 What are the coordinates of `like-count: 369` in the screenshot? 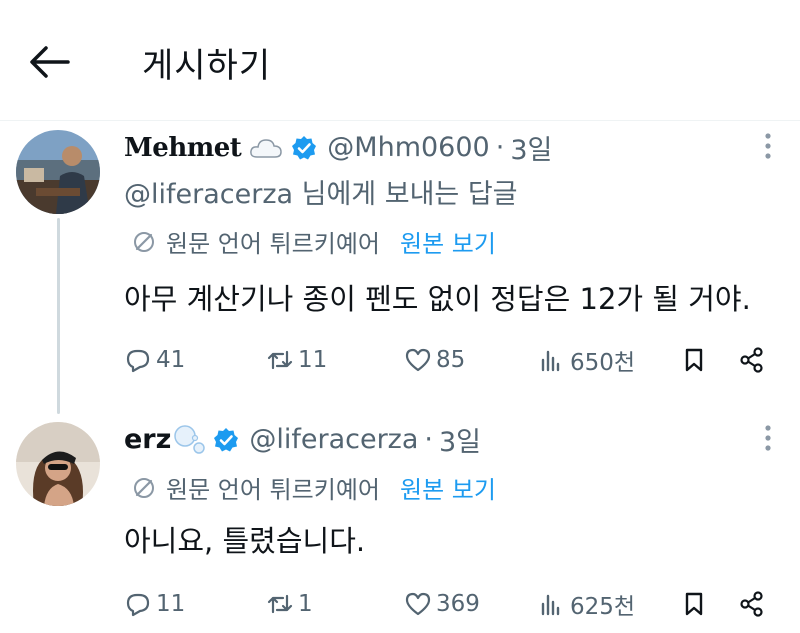 It's located at (458, 604).